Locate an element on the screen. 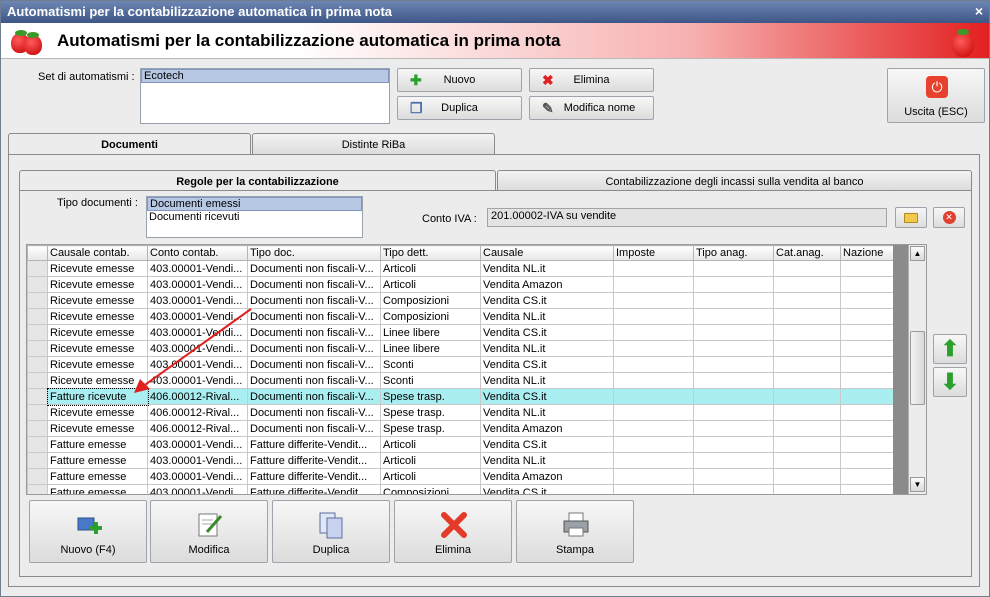 This screenshot has width=990, height=597. tab-distinte-riba: Distinte RiBa is located at coordinates (373, 143).